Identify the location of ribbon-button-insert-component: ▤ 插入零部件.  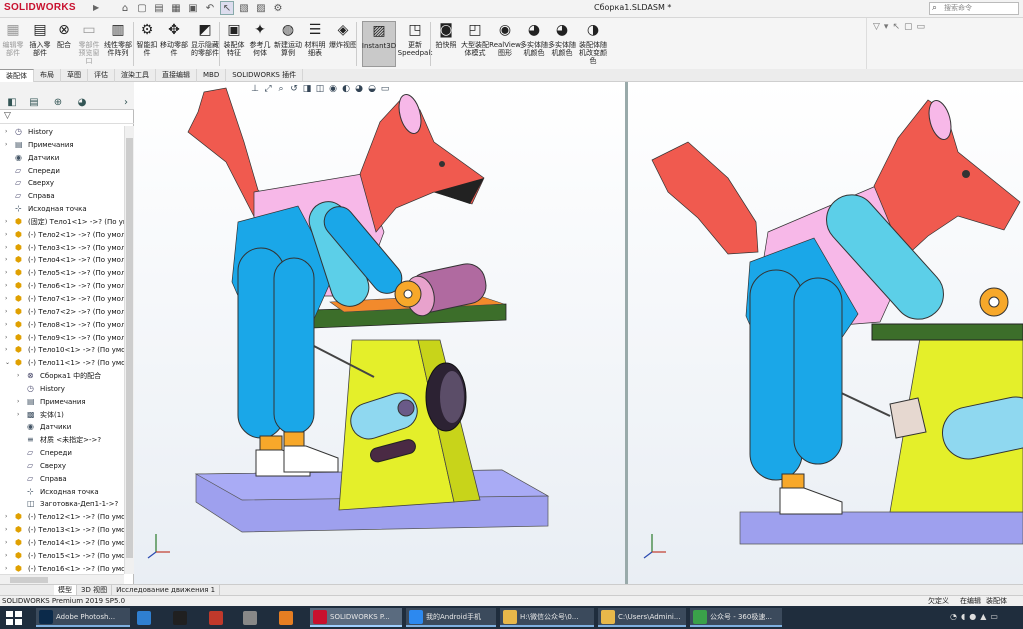
(40, 44).